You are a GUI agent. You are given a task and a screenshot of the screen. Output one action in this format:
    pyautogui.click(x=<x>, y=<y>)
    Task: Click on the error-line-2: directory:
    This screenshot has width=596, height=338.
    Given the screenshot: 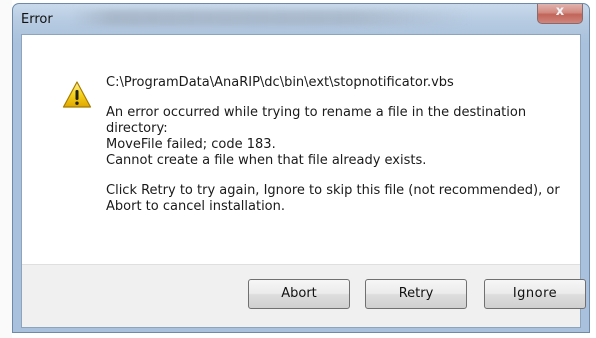 What is the action you would take?
    pyautogui.click(x=137, y=128)
    